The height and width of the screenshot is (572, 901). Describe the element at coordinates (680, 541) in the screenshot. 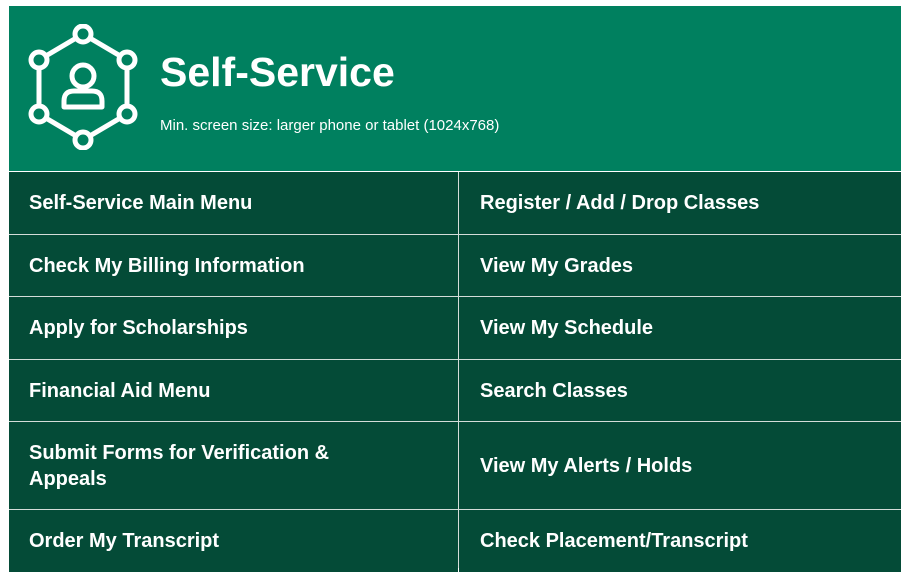

I see `menu-item-check-placement-transcript: Check Placement/Transcript` at that location.